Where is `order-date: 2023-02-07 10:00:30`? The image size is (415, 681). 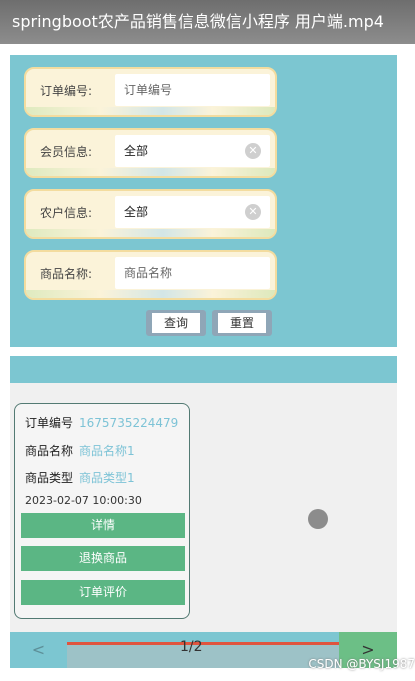 order-date: 2023-02-07 10:00:30 is located at coordinates (83, 500).